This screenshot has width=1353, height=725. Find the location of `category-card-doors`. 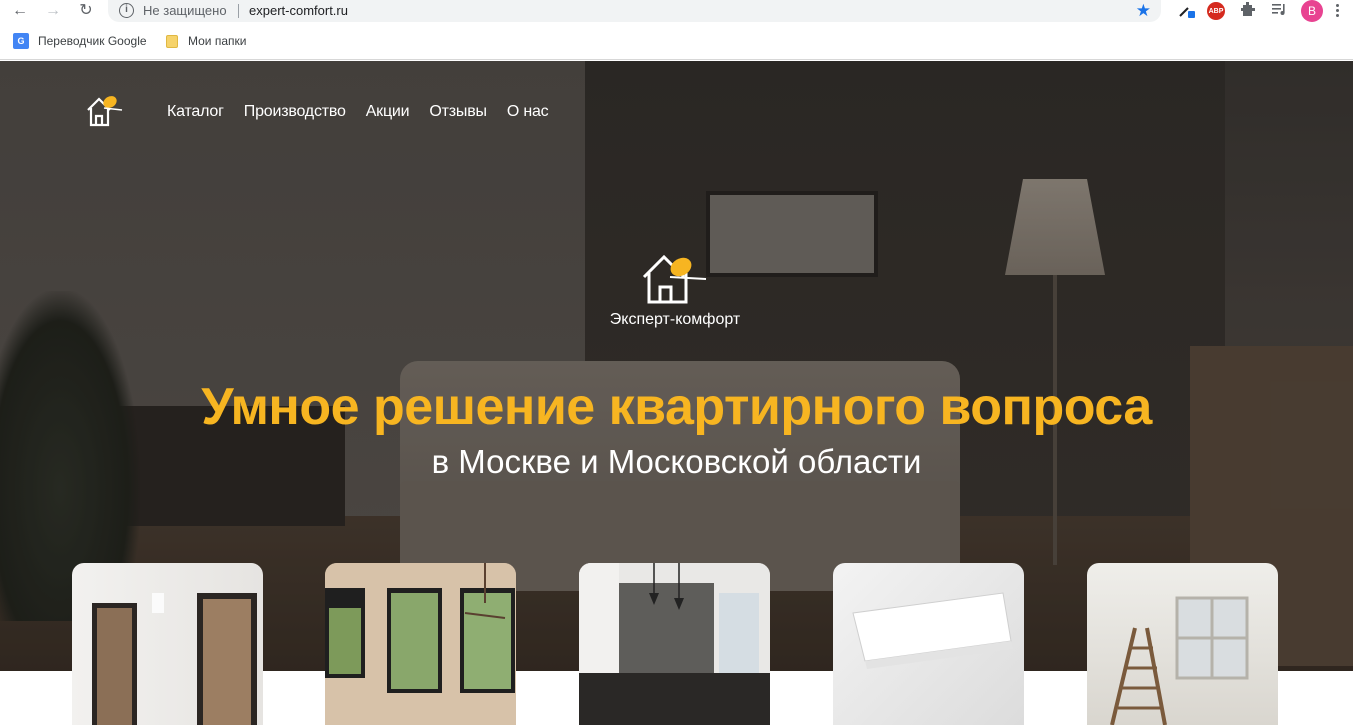

category-card-doors is located at coordinates (167, 644).